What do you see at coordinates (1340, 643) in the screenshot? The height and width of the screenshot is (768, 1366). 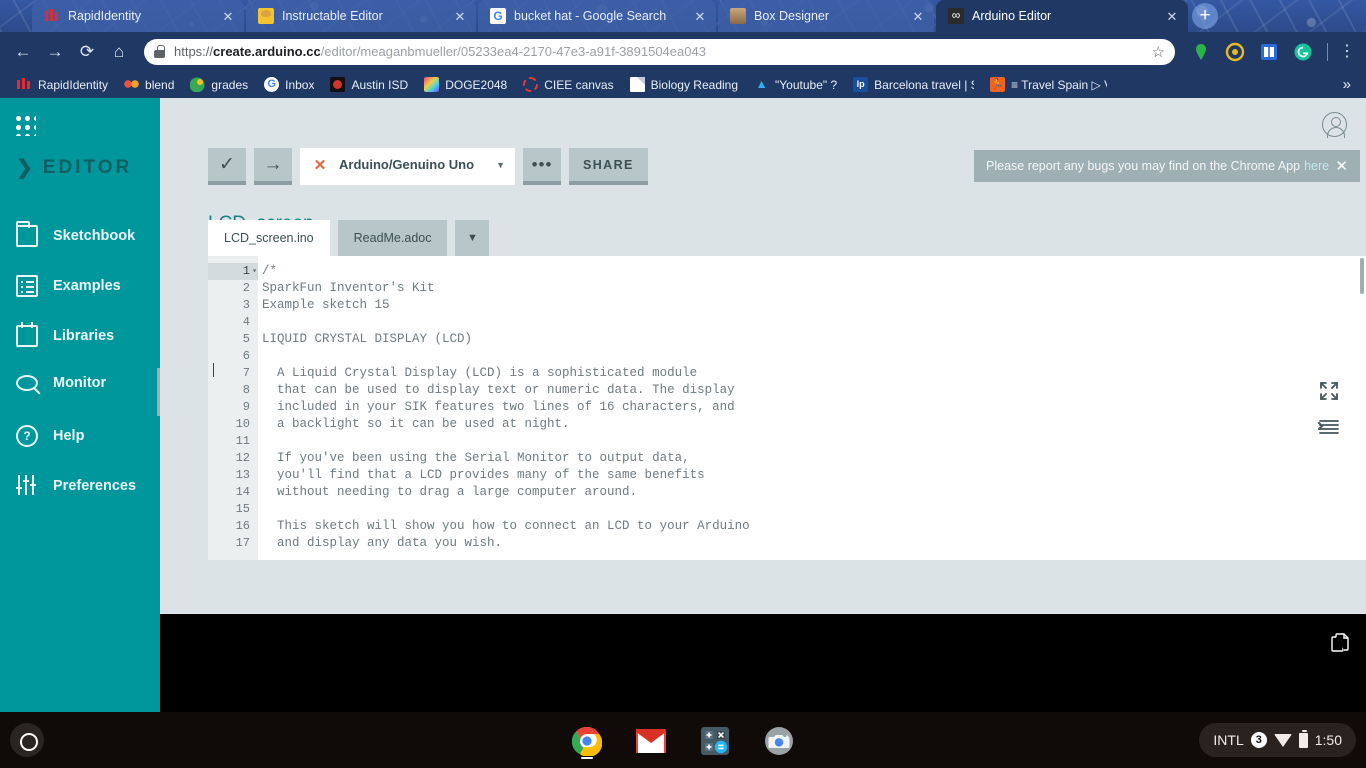 I see `copy-icon` at bounding box center [1340, 643].